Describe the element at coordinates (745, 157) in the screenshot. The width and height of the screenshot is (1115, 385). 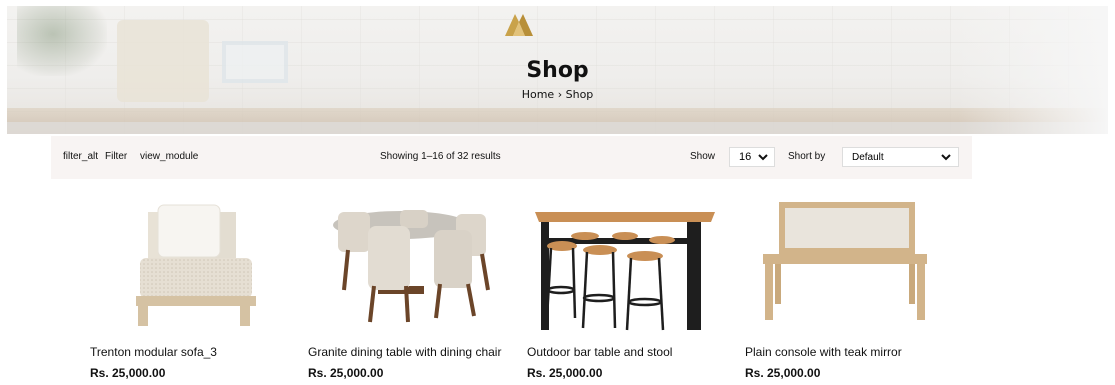
I see `per-page-value: 16` at that location.